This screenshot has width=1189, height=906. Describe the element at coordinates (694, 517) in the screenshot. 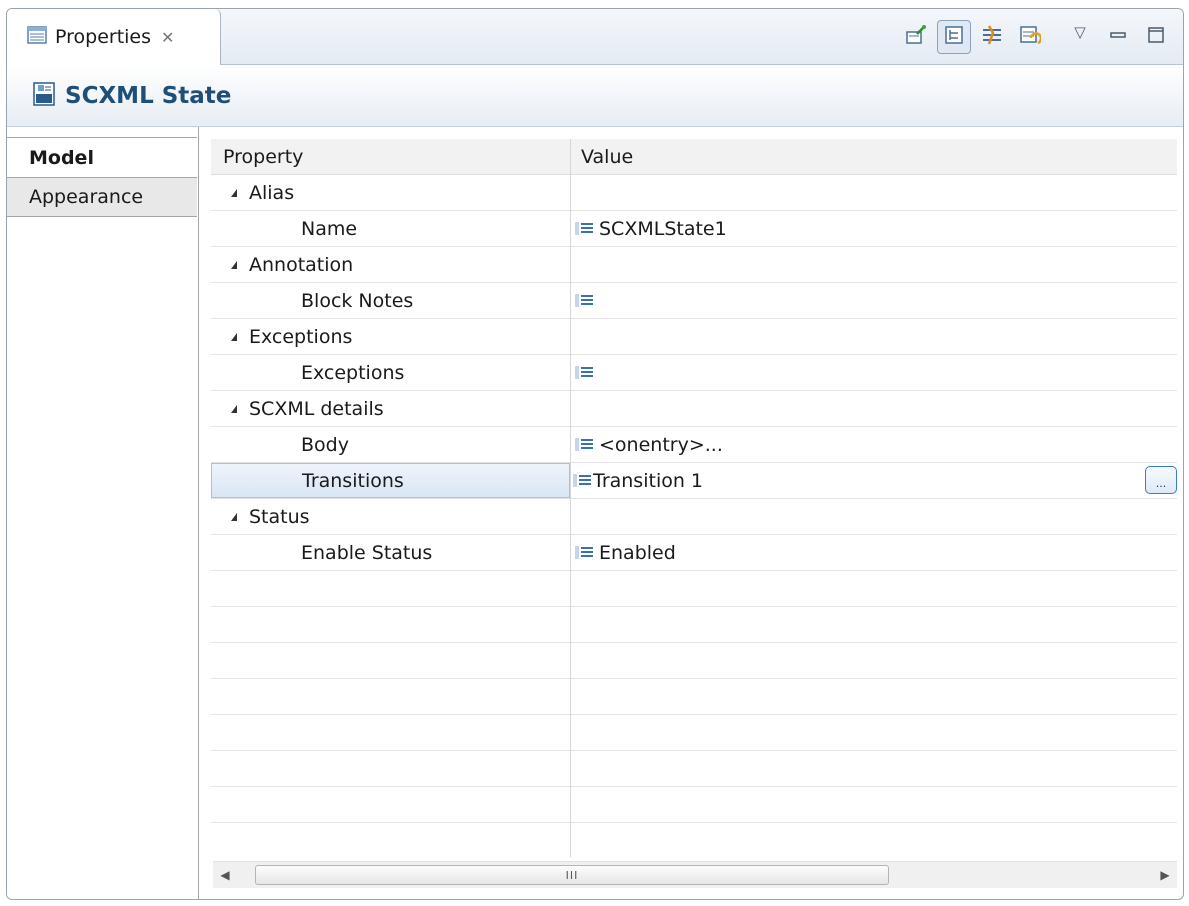

I see `category-row-status: Status` at that location.